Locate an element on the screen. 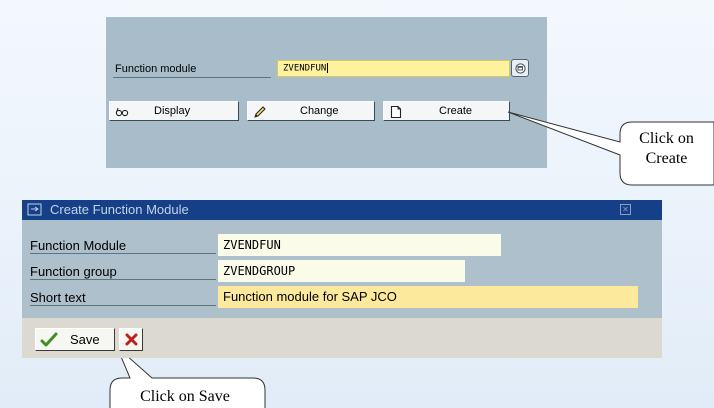  possible-entries-button is located at coordinates (520, 68).